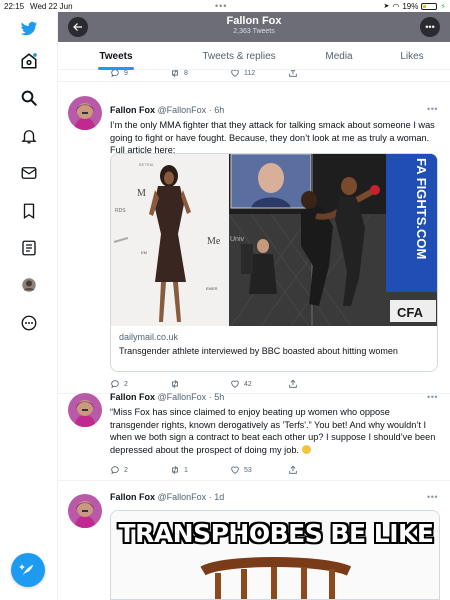 The image size is (450, 600). I want to click on retweet-count: 1, so click(186, 470).